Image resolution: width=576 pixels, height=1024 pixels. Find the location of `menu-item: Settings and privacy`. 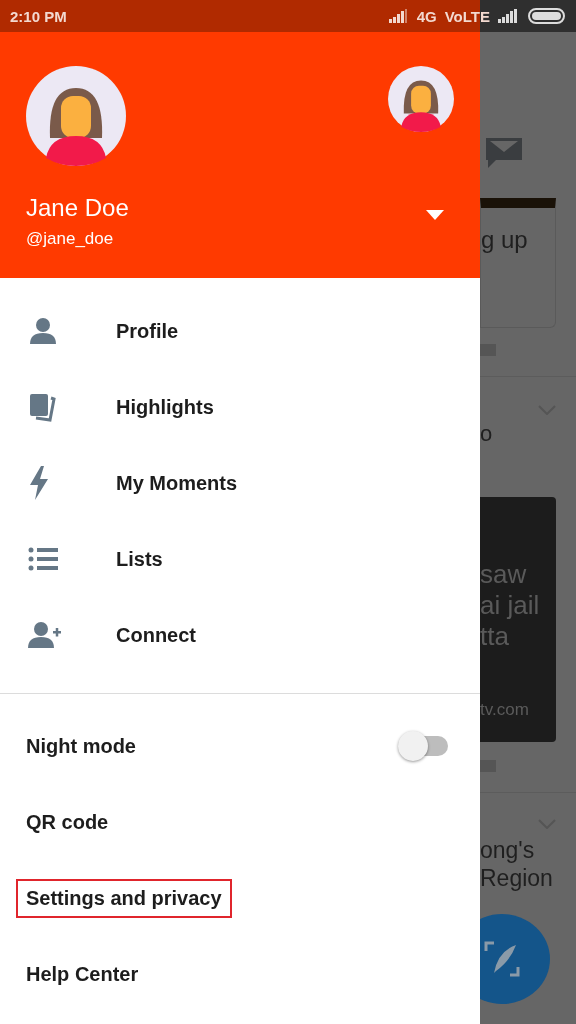

menu-item: Settings and privacy is located at coordinates (124, 898).